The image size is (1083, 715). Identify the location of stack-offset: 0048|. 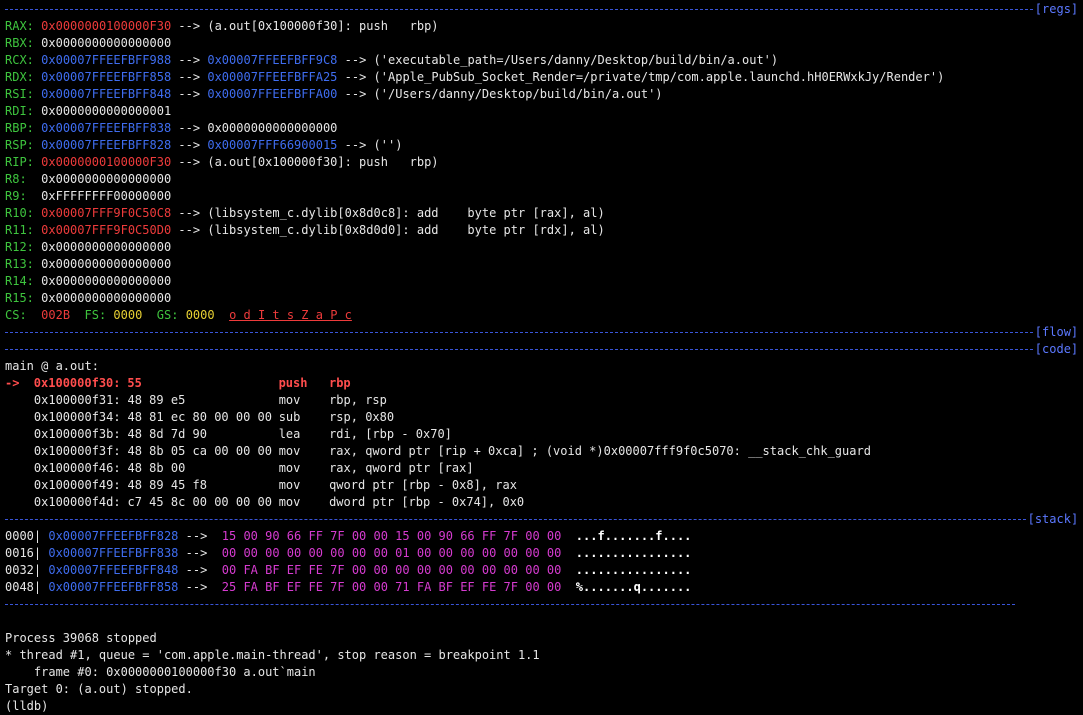
(23, 587).